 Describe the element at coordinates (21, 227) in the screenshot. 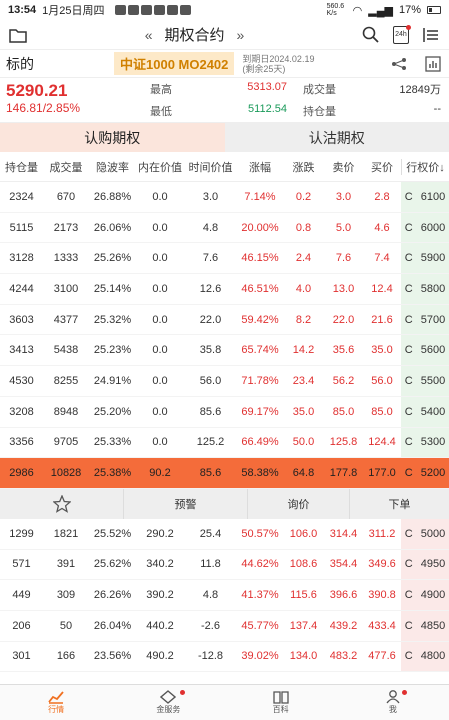

I see `cell: 5115` at that location.